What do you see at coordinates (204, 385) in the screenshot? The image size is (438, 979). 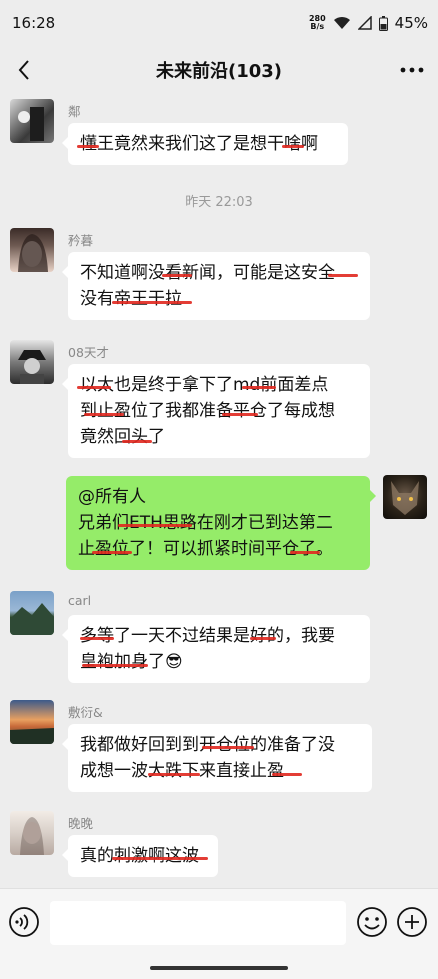 I see `message-line: 以太也是终于拿下了md前面差点` at bounding box center [204, 385].